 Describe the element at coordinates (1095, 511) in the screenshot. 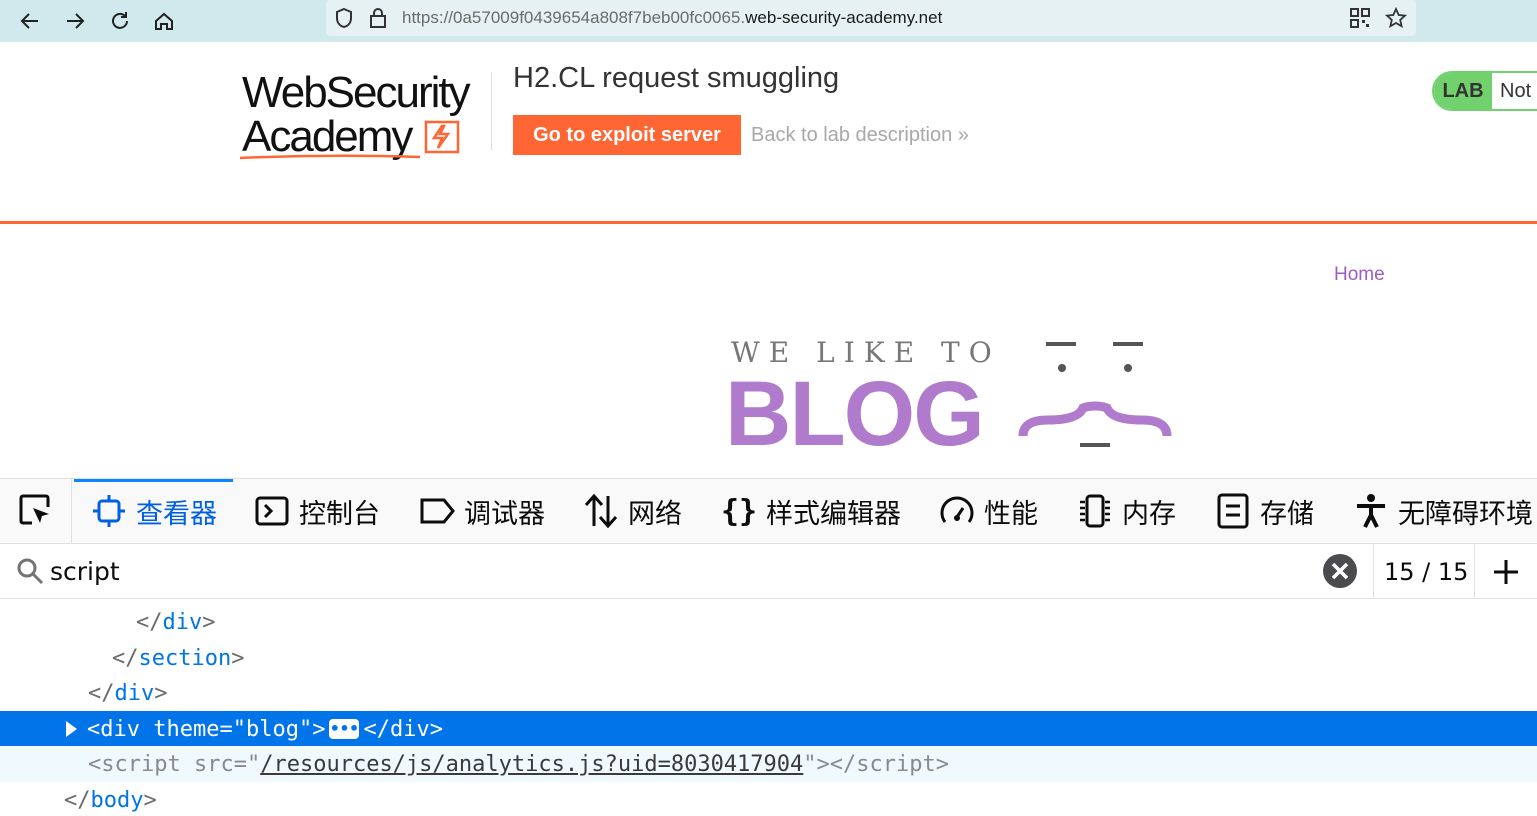

I see `memory-icon` at that location.